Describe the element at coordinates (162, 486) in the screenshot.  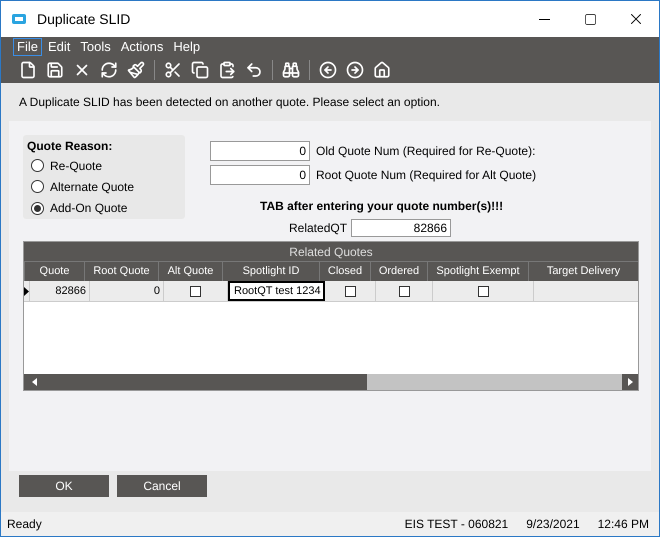
I see `dialog-button: Cancel` at that location.